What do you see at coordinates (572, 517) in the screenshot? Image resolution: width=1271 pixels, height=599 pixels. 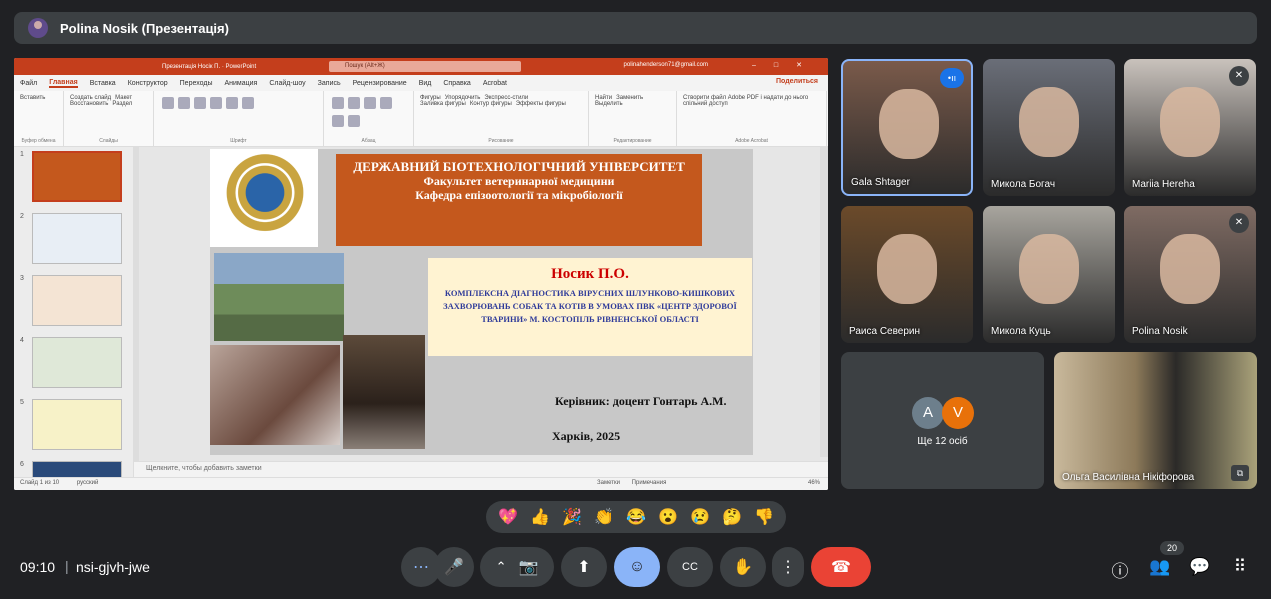 I see `reaction-emoji: 🎉` at bounding box center [572, 517].